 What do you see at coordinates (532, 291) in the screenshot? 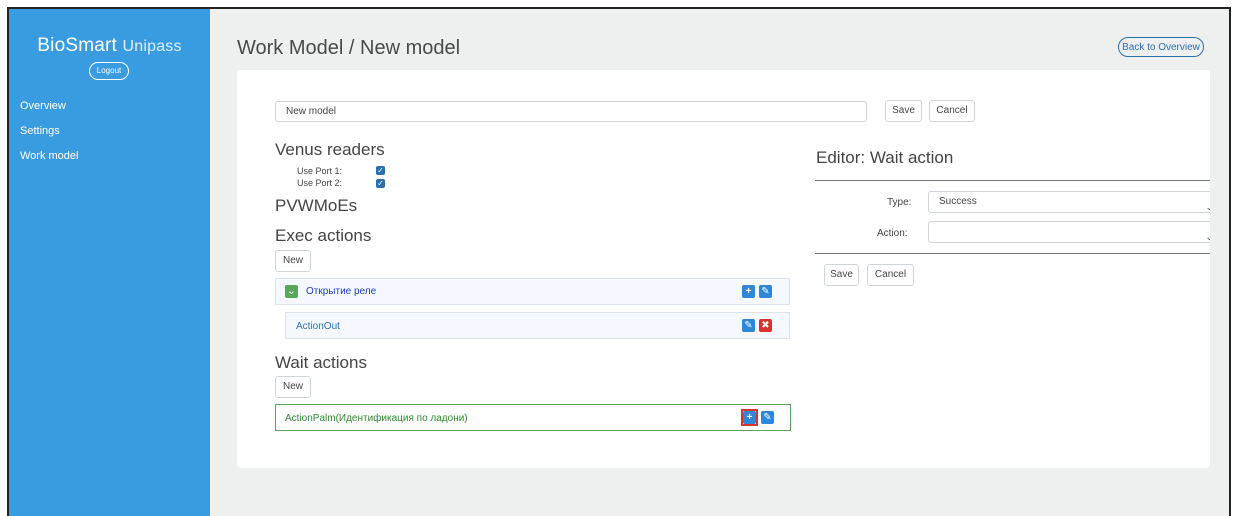
I see `exec-group-row: ⌄ Открытие реле + ✎` at bounding box center [532, 291].